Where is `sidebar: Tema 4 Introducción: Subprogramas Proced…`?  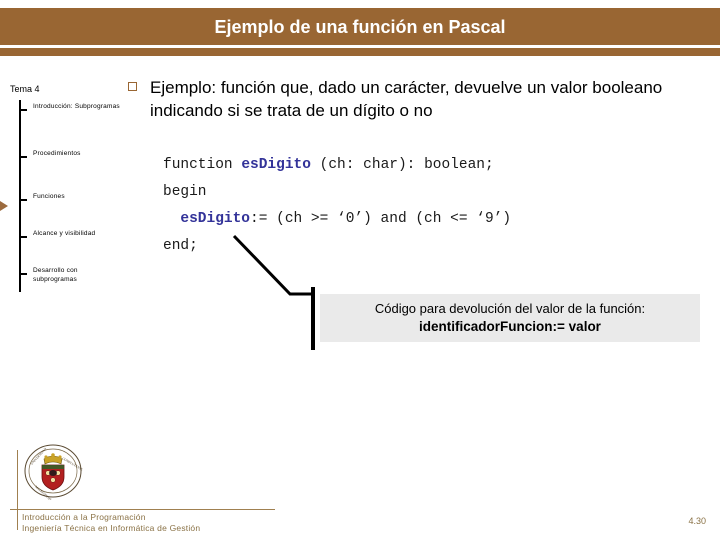
sidebar: Tema 4 Introducción: Subprogramas Proced… is located at coordinates (61, 191).